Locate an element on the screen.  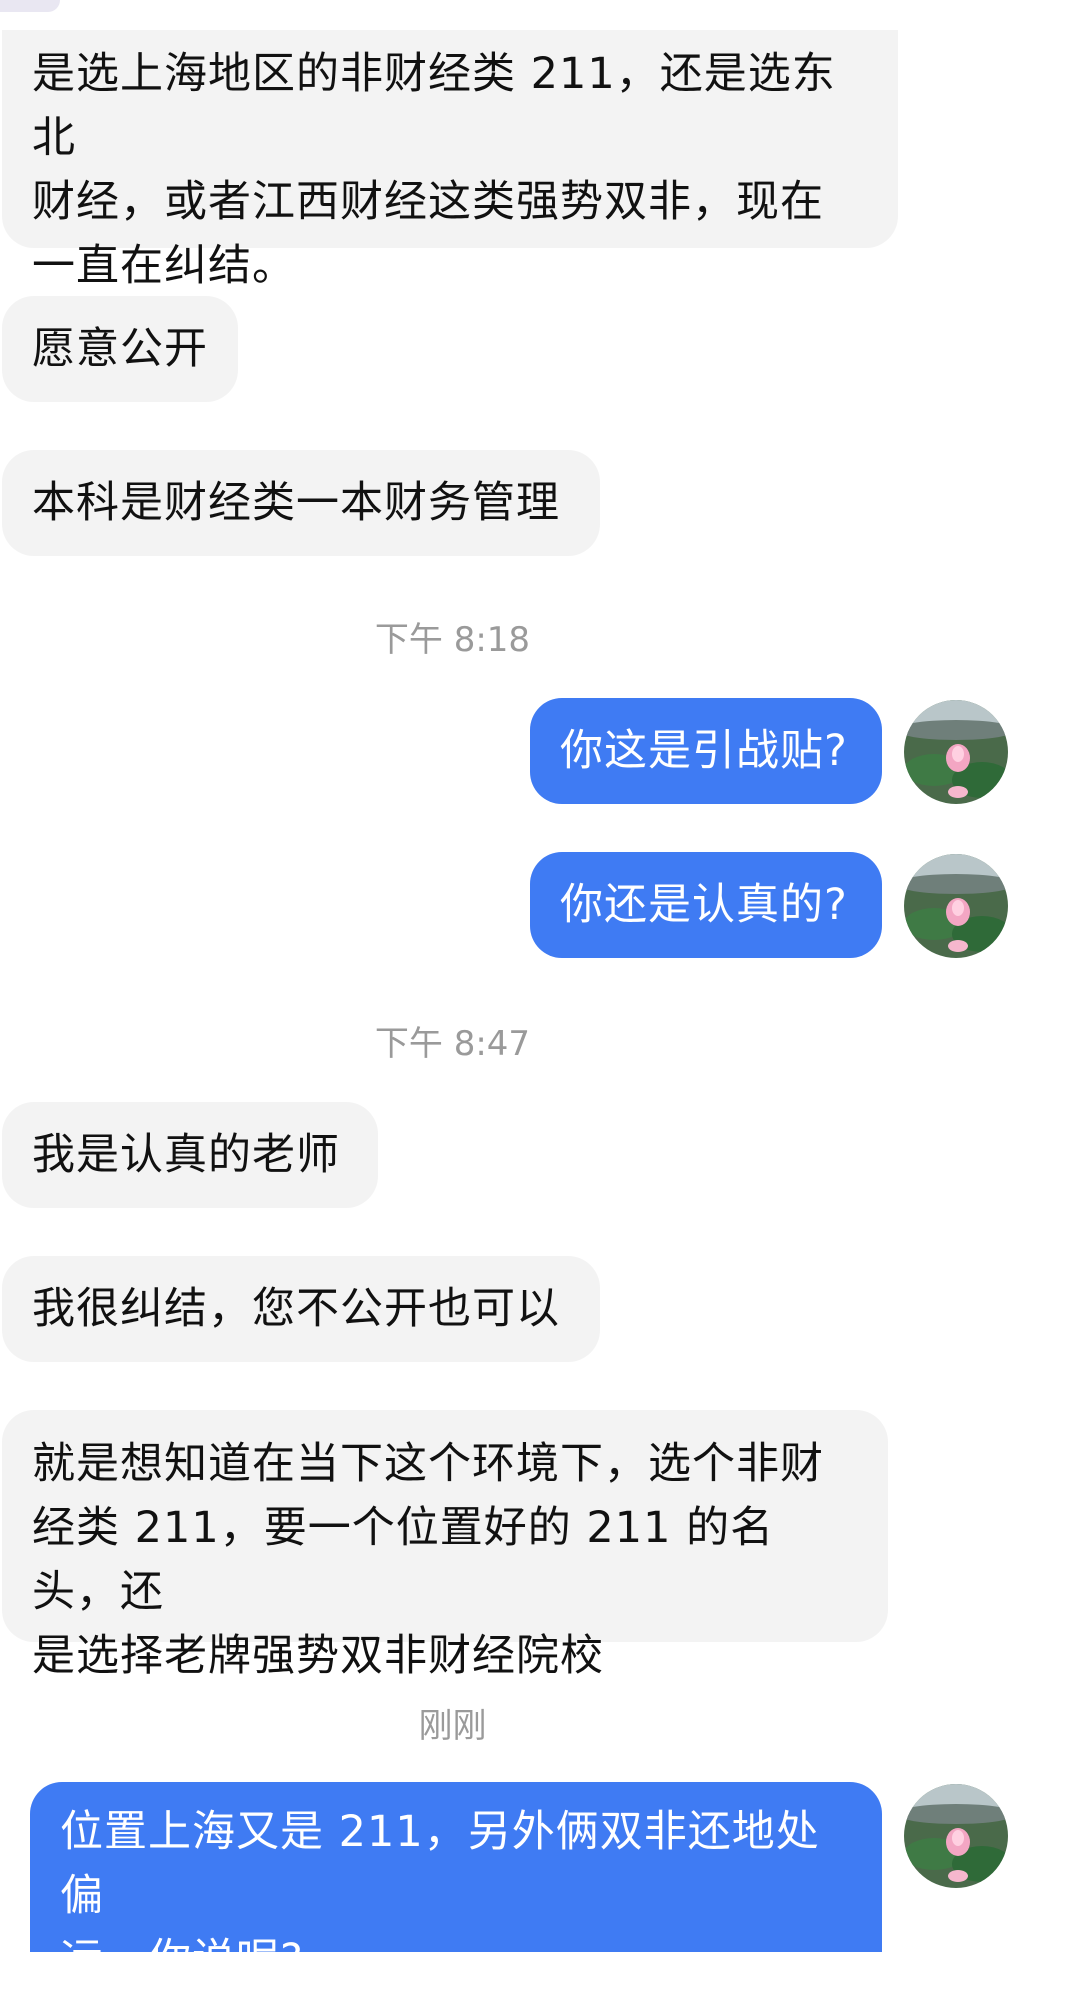
timestamp: 下午 8:47 is located at coordinates (452, 1044).